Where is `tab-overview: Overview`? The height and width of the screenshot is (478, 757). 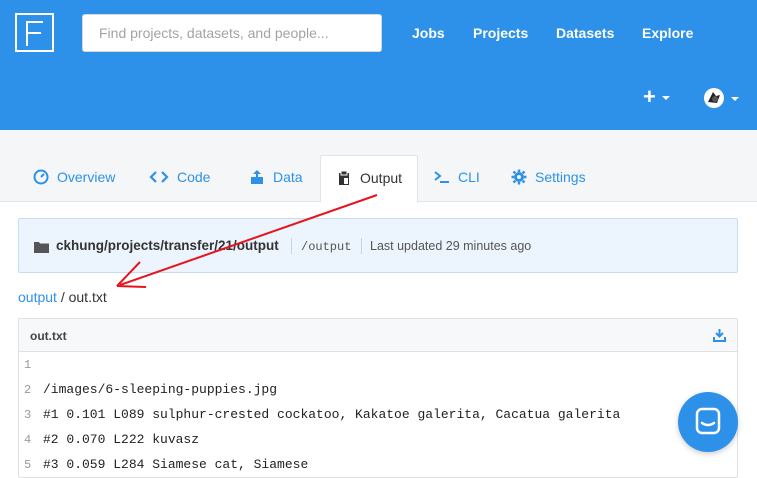 tab-overview: Overview is located at coordinates (74, 178).